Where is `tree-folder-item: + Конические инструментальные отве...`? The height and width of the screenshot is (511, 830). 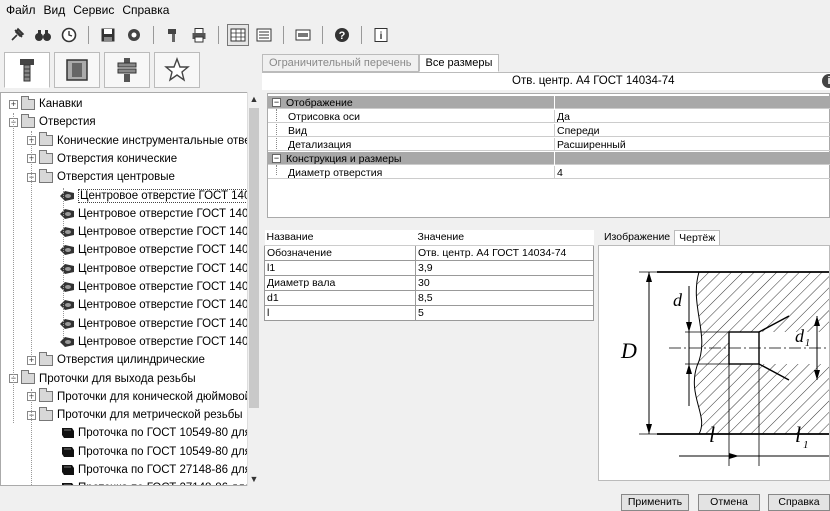 tree-folder-item: + Конические инструментальные отве... is located at coordinates (142, 141).